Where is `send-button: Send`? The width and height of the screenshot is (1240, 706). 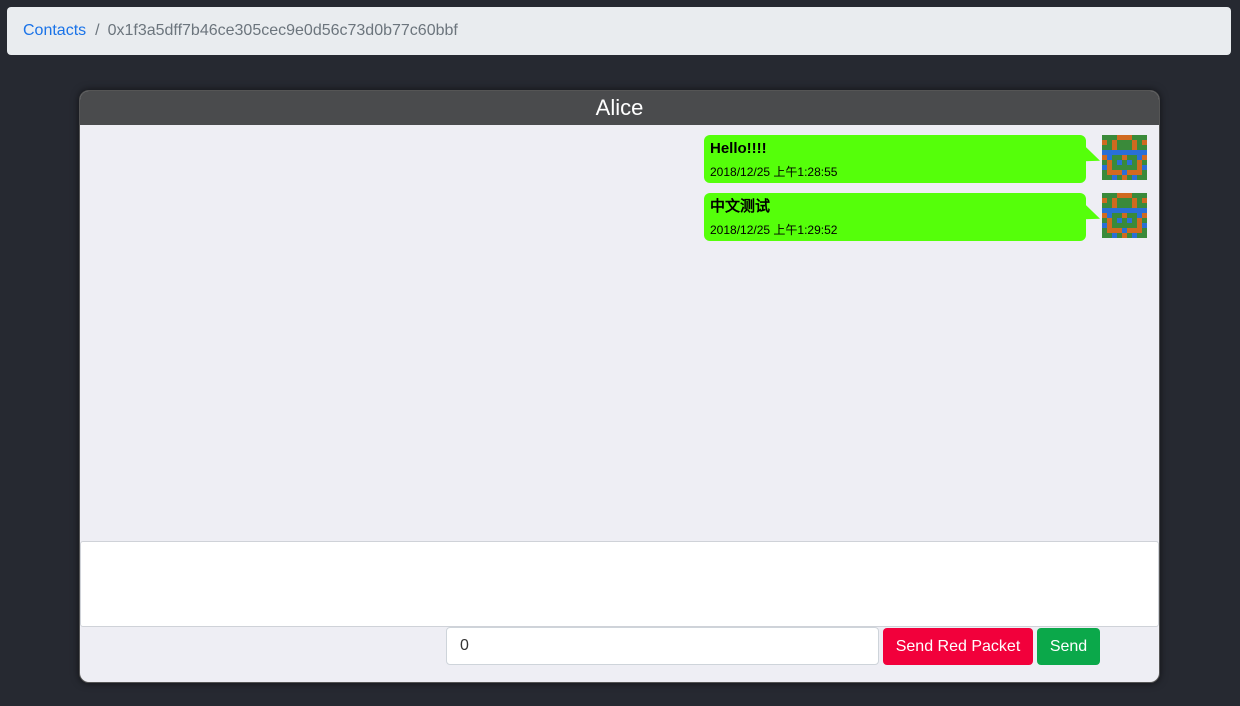
send-button: Send is located at coordinates (1068, 646).